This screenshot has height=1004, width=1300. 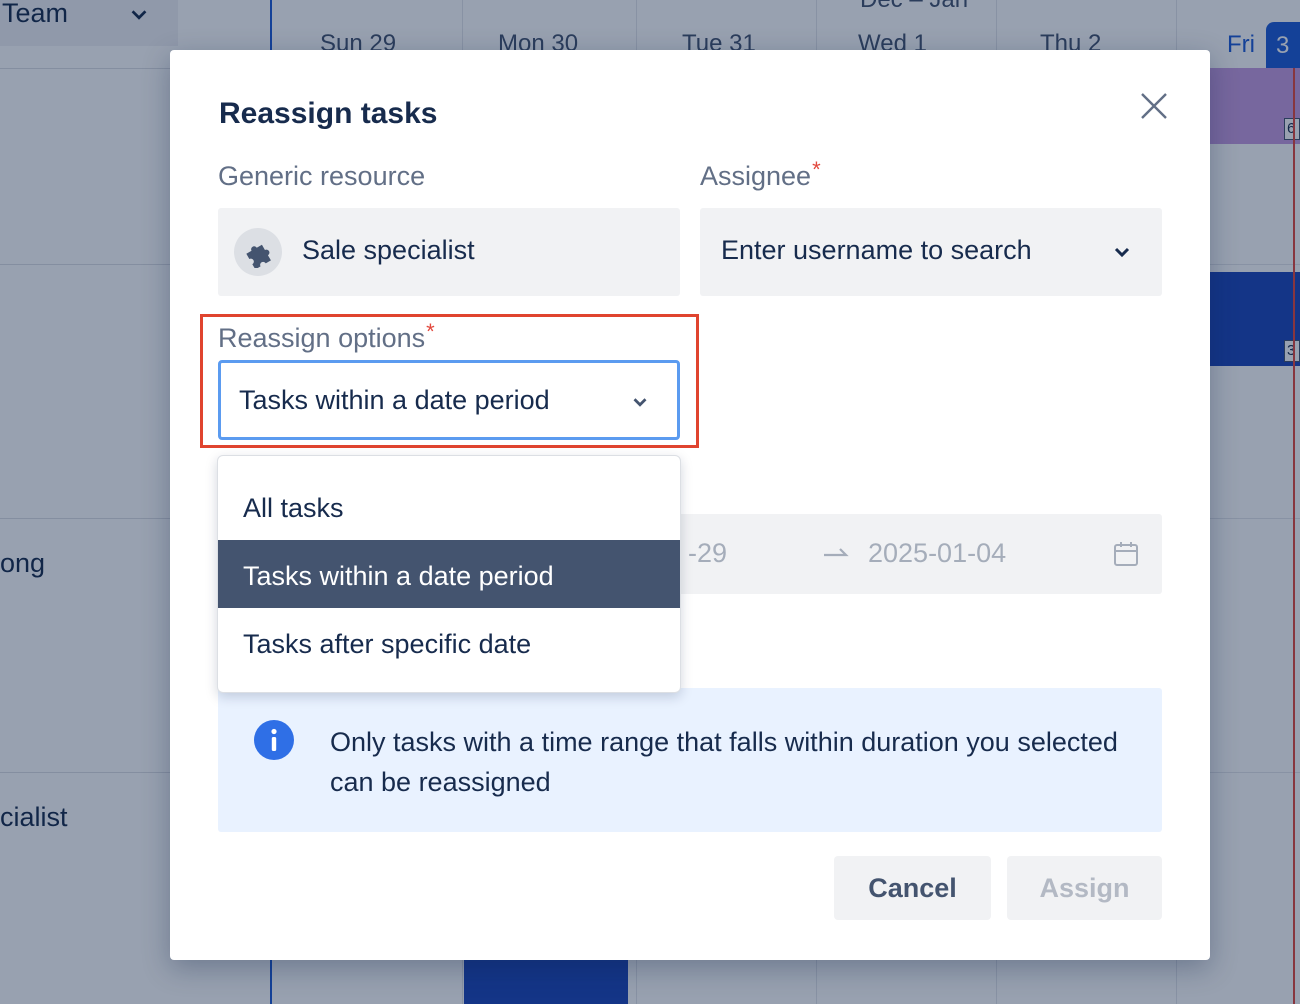 I want to click on reassign-options-select: Tasks within a date period, so click(x=449, y=400).